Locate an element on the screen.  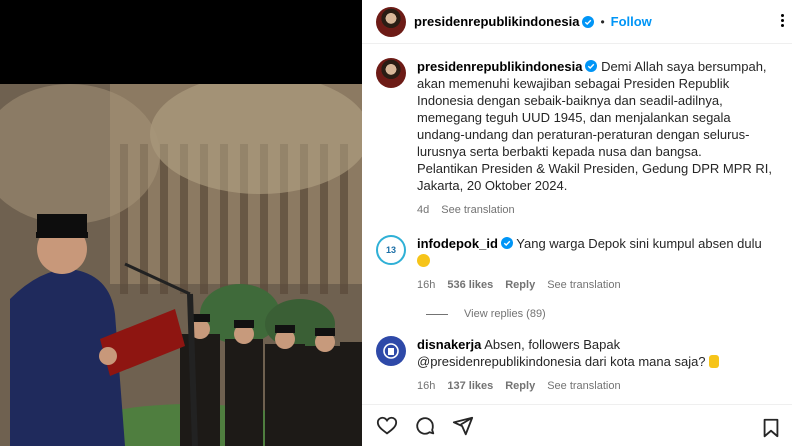
more-icon is located at coordinates (782, 22).